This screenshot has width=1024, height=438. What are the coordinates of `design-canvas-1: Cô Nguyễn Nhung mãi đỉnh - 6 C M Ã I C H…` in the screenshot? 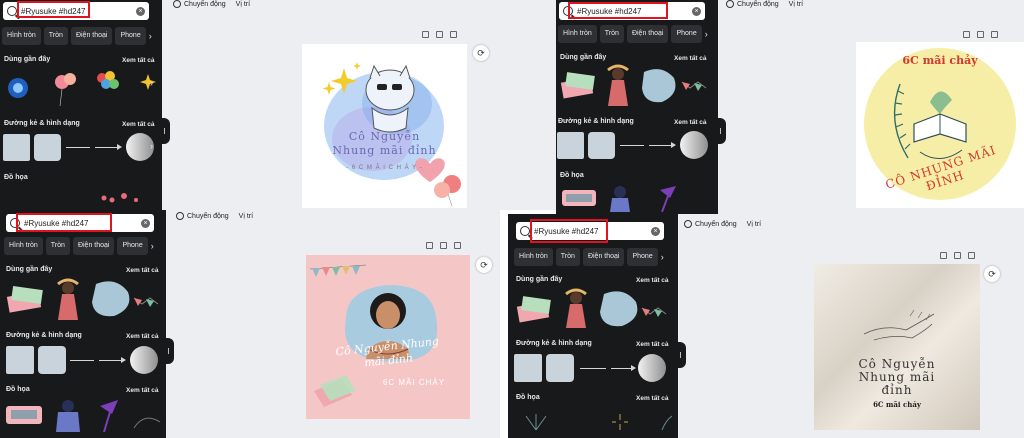 It's located at (384, 126).